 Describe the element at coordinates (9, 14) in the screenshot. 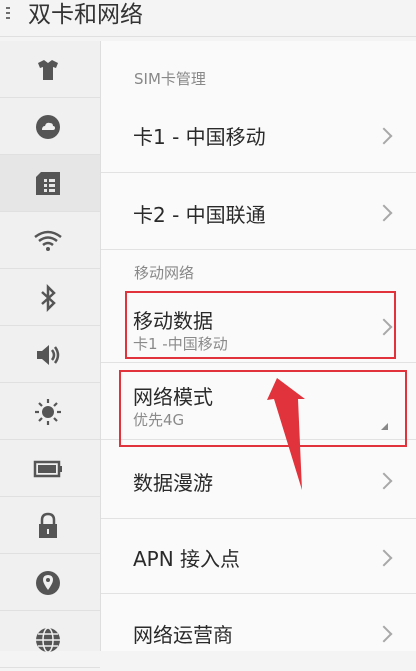

I see `menu-icon` at that location.